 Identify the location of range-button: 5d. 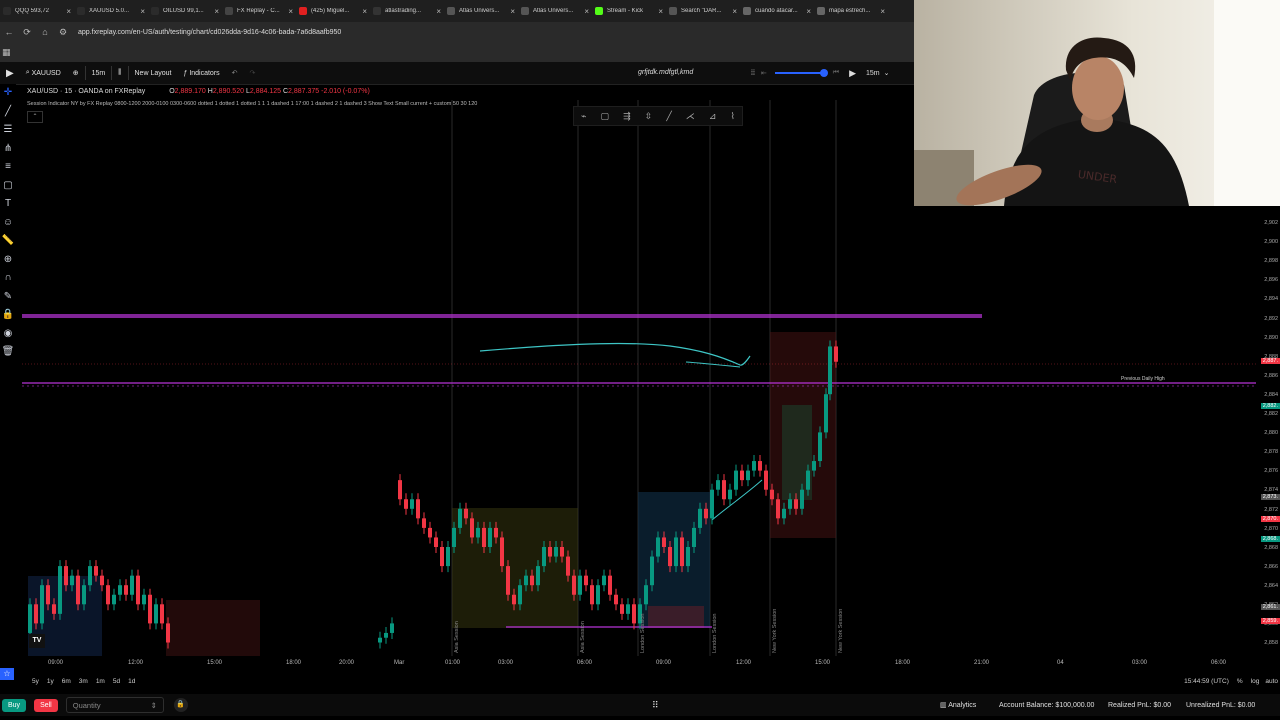
(116, 681).